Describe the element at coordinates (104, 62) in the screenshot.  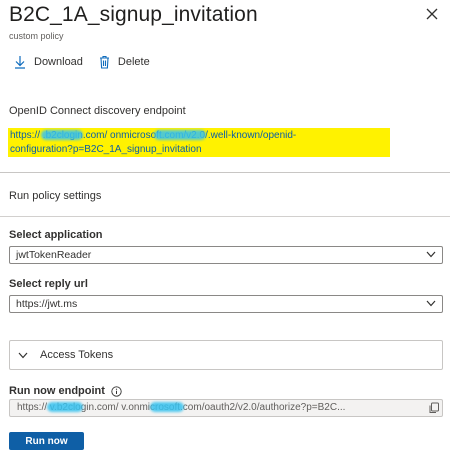
I see `trash-icon` at that location.